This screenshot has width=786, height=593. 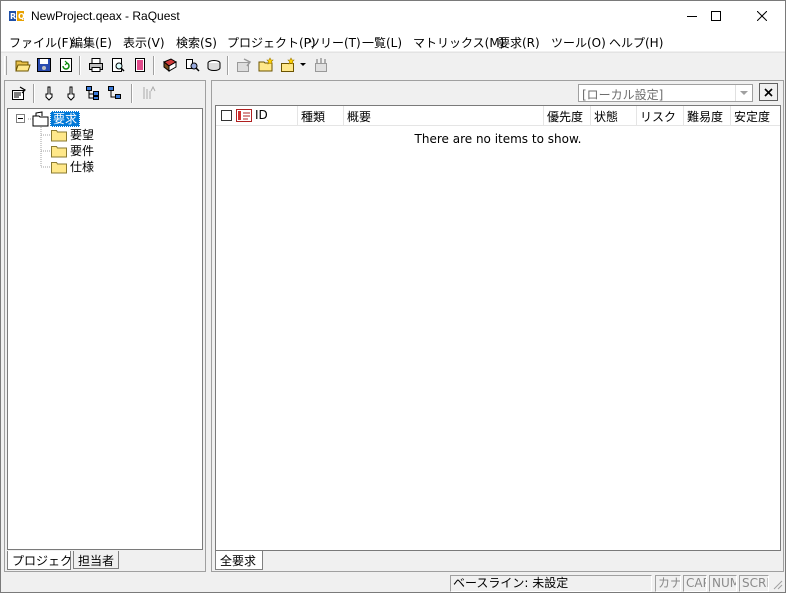 I want to click on database-button, so click(x=214, y=65).